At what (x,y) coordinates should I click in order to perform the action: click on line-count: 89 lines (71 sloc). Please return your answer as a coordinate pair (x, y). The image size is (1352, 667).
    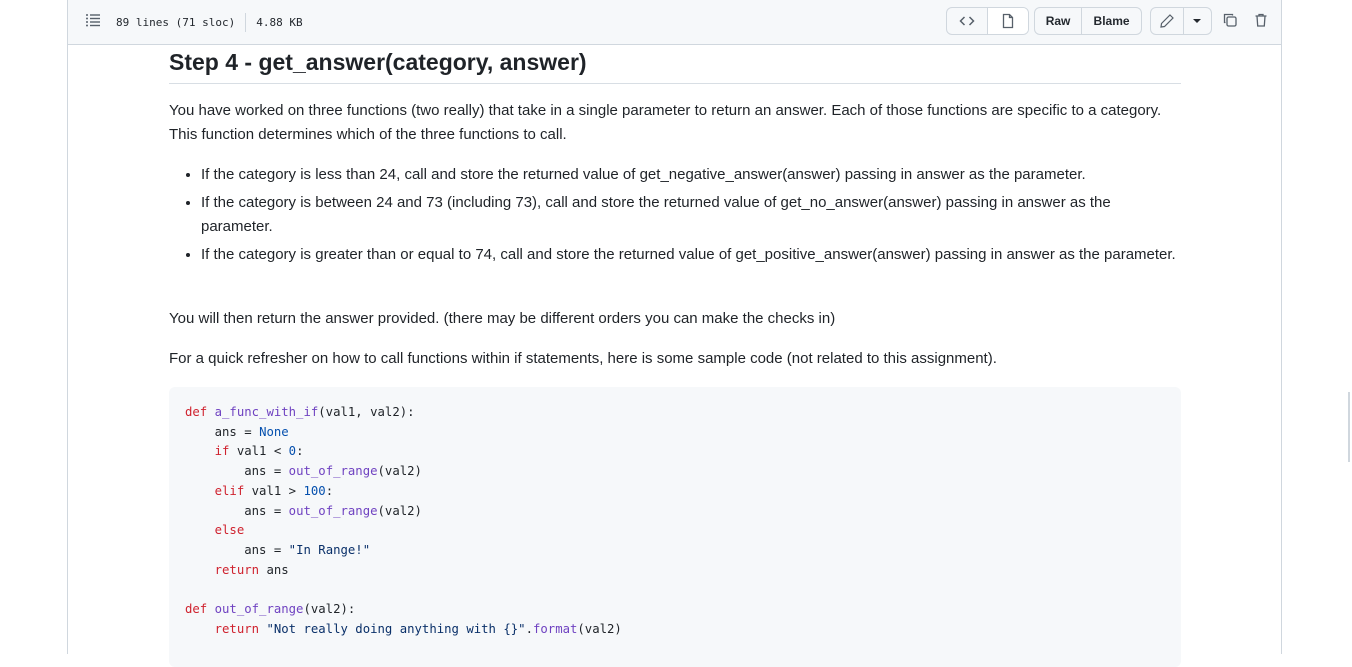
    Looking at the image, I should click on (176, 22).